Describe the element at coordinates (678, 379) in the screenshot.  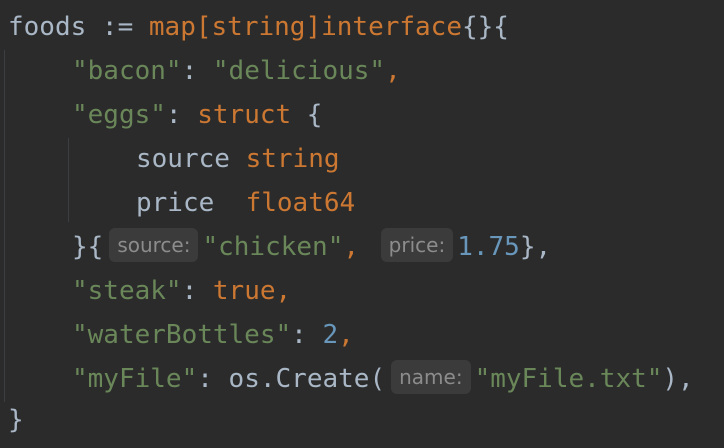
I see `punctuation: ),` at that location.